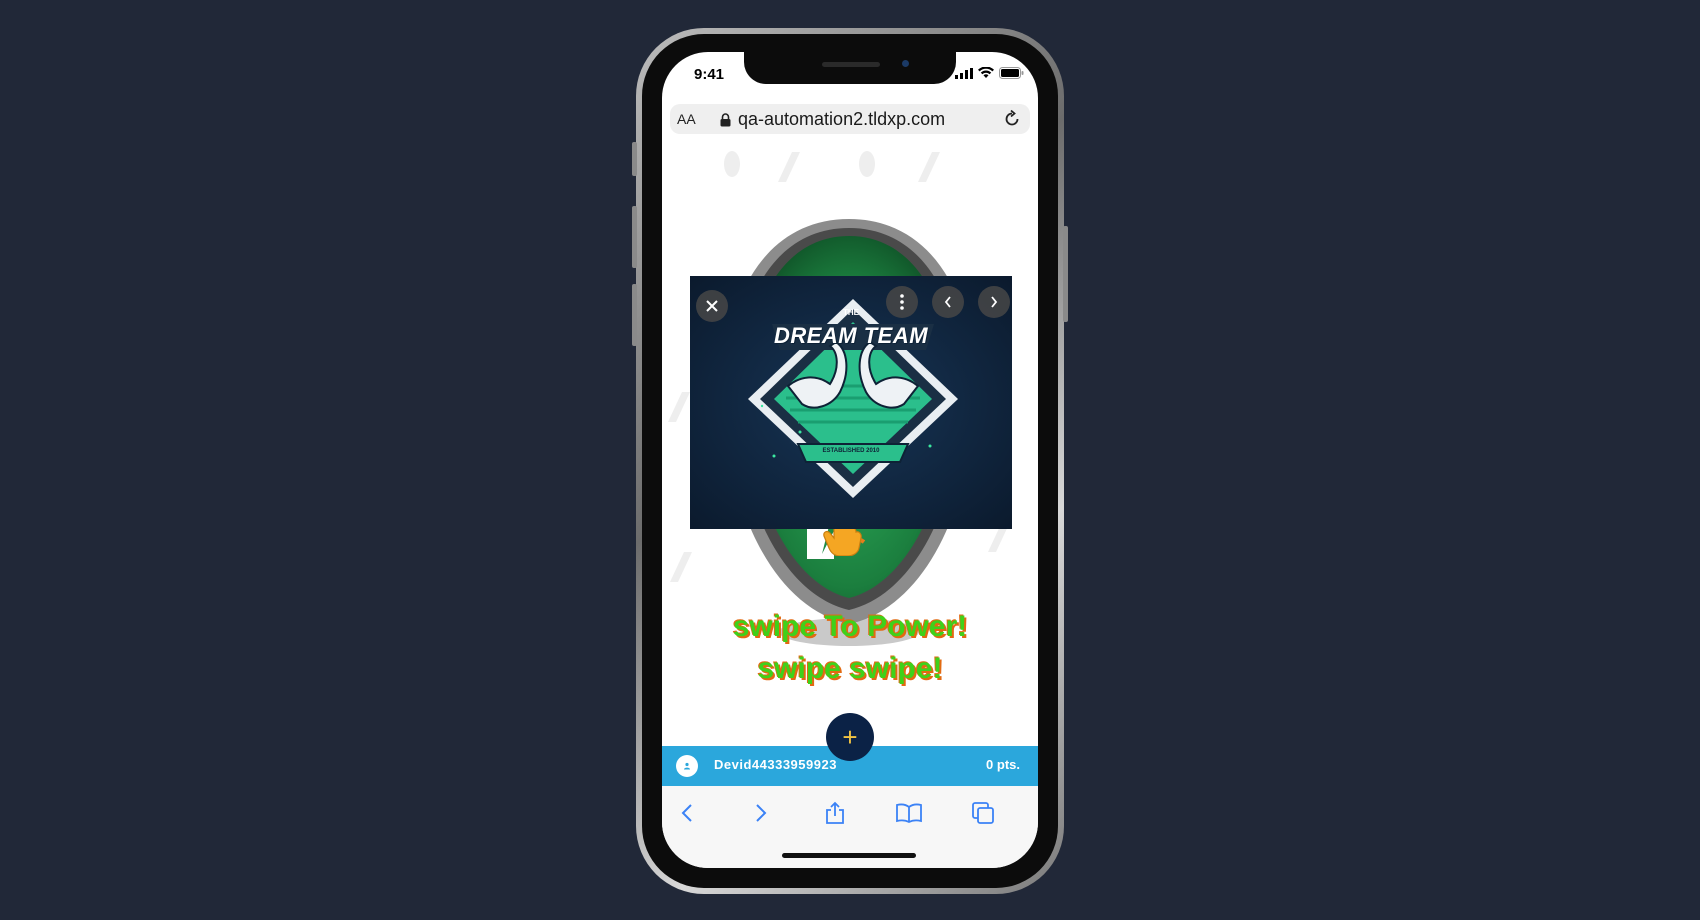 The image size is (1700, 920). I want to click on share-button, so click(835, 813).